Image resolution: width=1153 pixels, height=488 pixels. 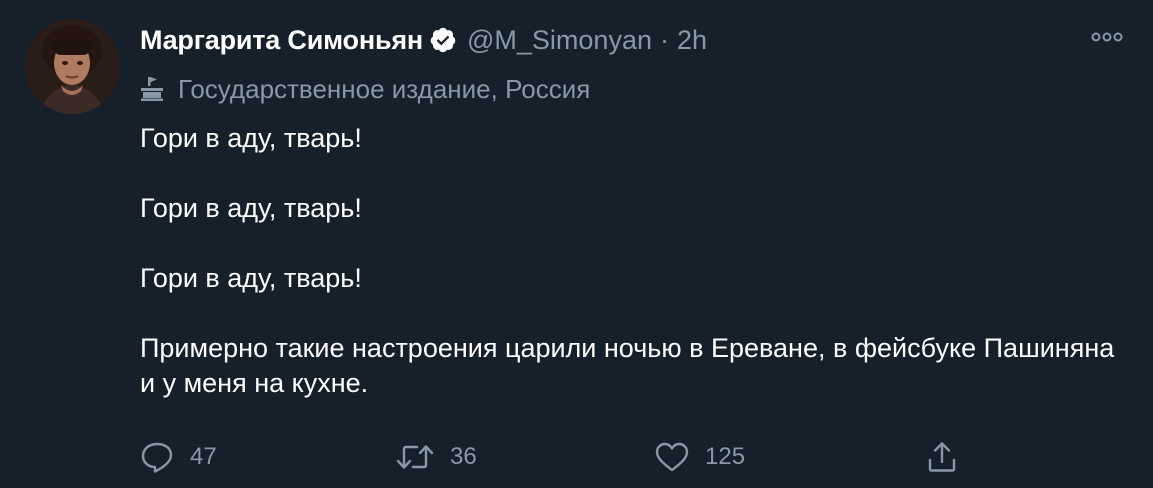 I want to click on share-button, so click(x=942, y=457).